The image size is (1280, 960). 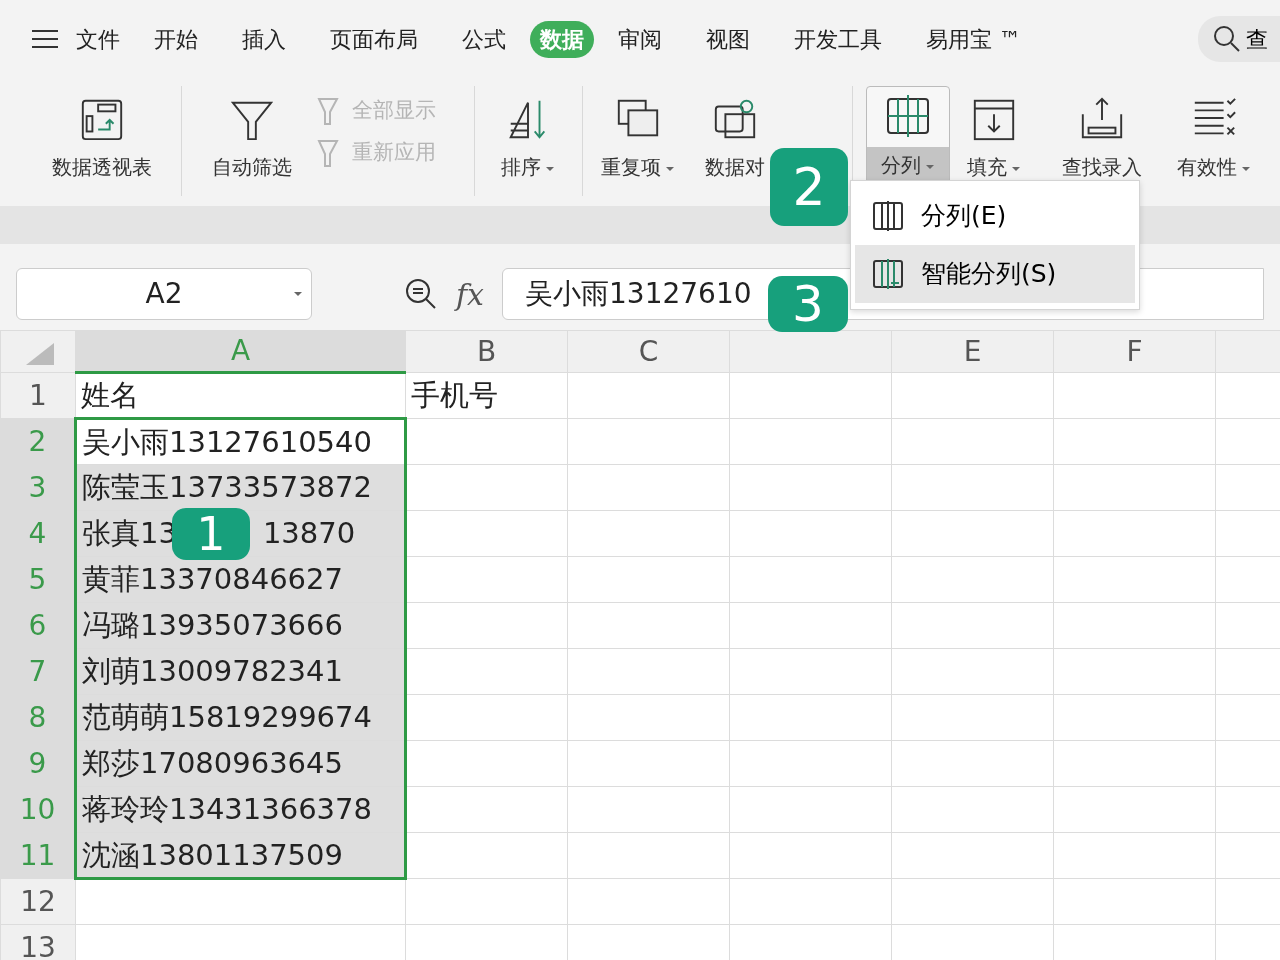 What do you see at coordinates (638, 136) in the screenshot?
I see `ribbon-button: 重复项` at bounding box center [638, 136].